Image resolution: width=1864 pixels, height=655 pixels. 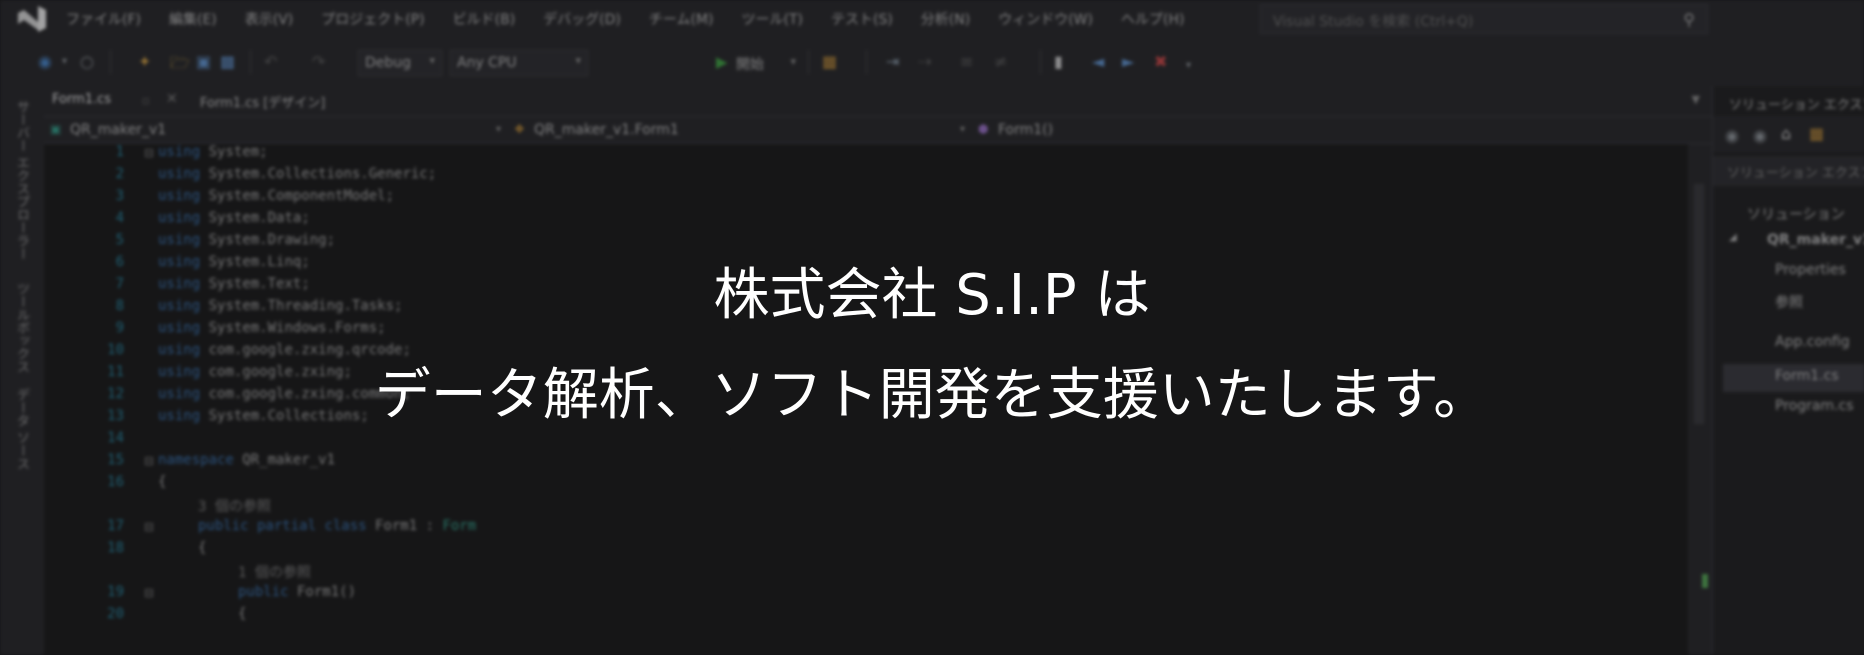 I want to click on service-tagline: データ解析、ソフト開発を支援いたします。, so click(x=932, y=395).